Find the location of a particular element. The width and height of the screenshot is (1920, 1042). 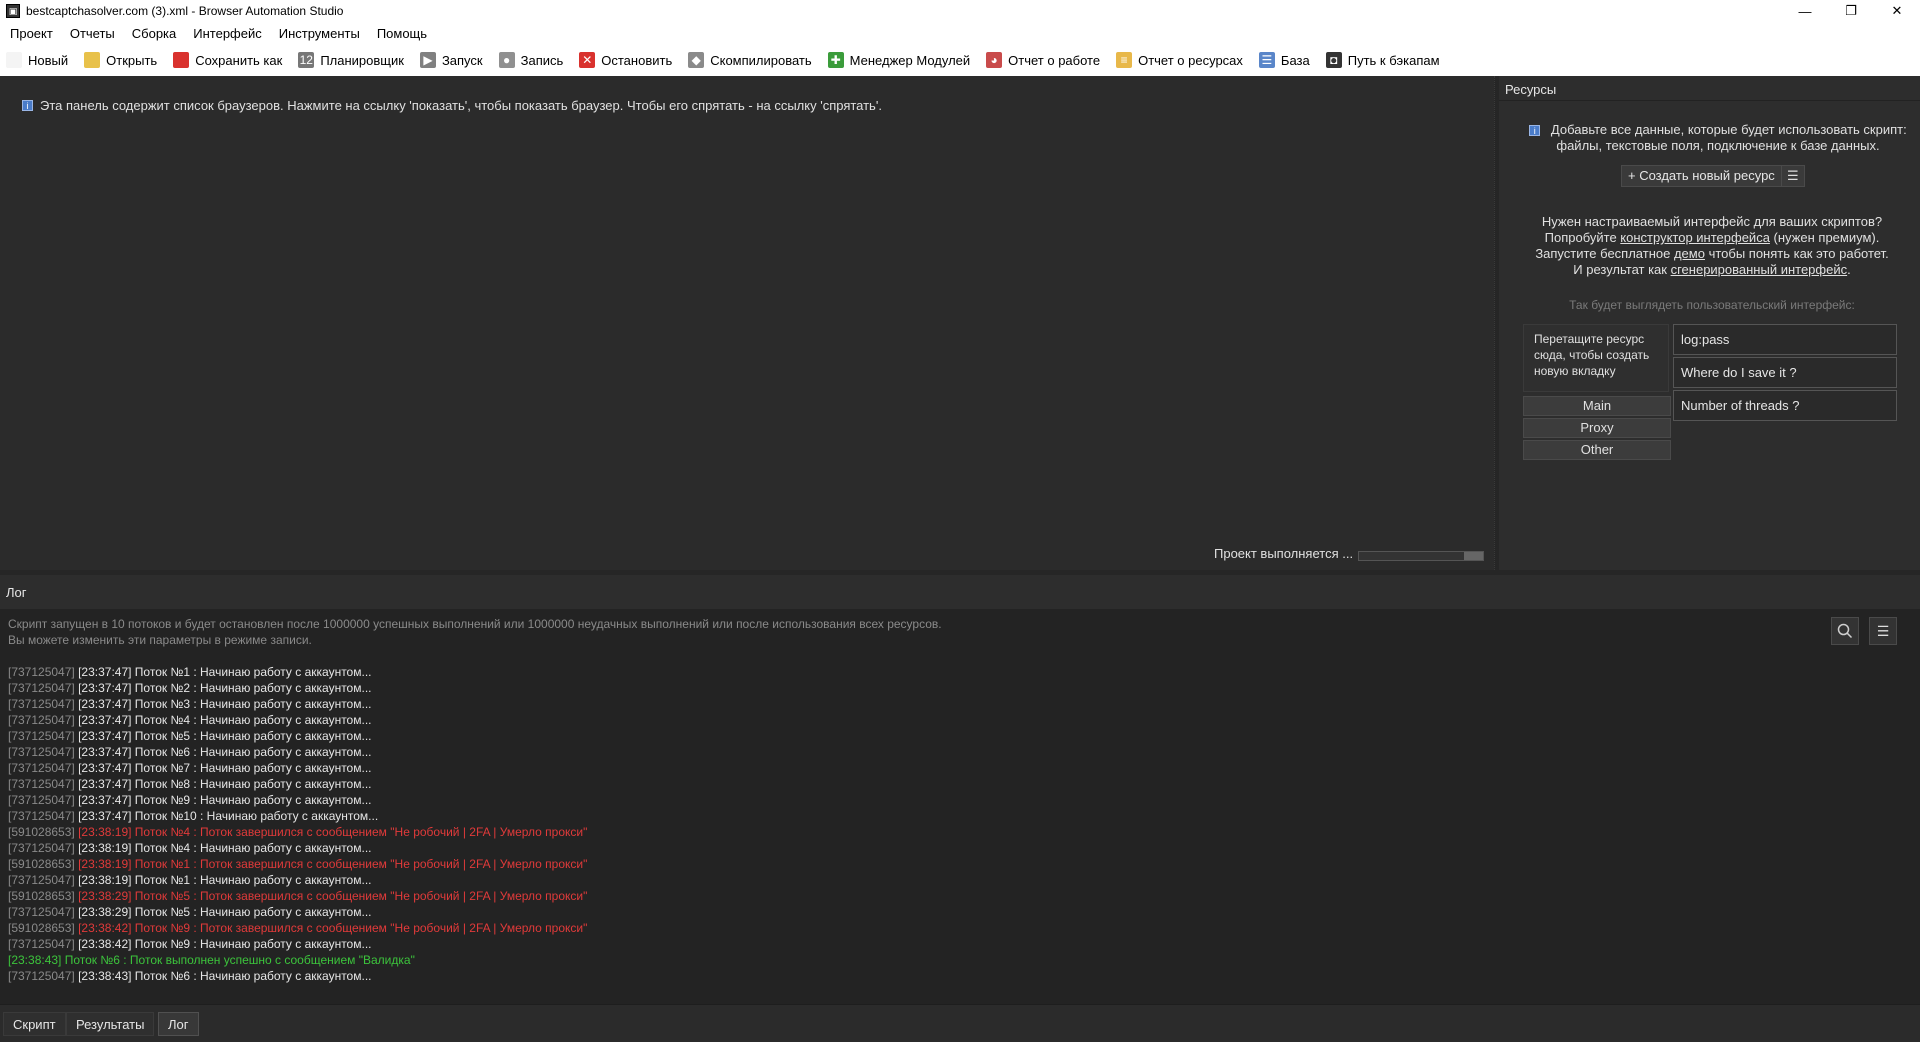

stop-icon: ✕ is located at coordinates (587, 60).